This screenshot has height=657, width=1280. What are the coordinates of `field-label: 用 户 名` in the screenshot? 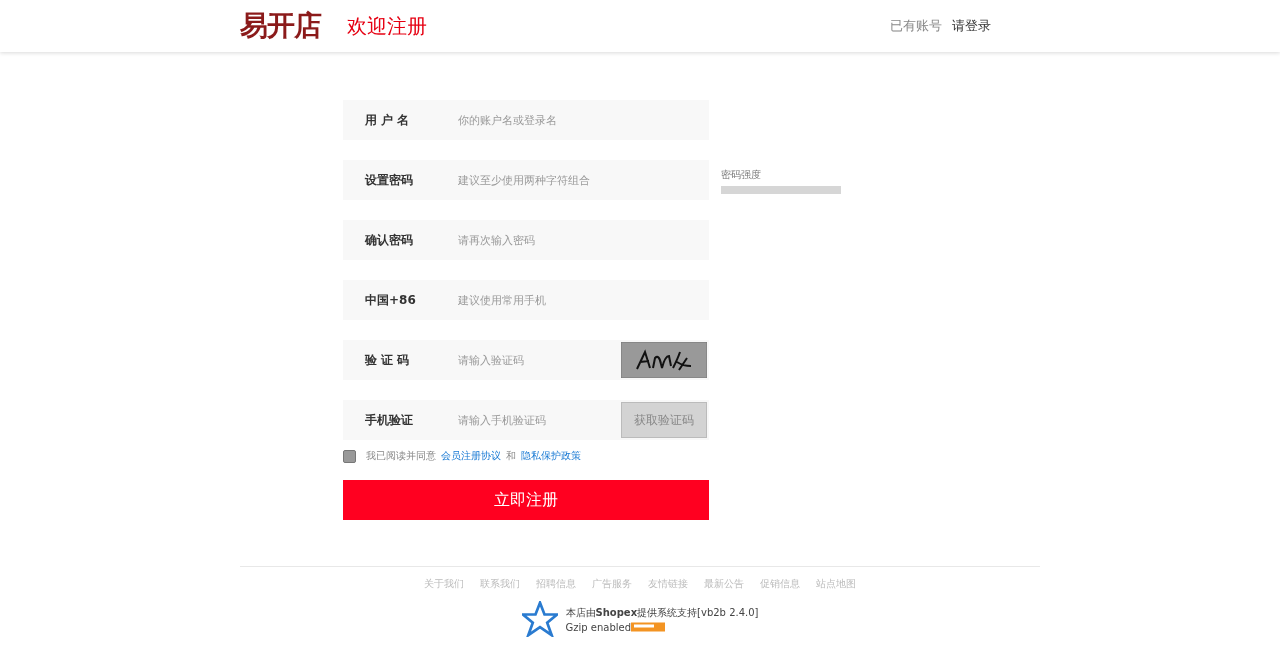 It's located at (387, 120).